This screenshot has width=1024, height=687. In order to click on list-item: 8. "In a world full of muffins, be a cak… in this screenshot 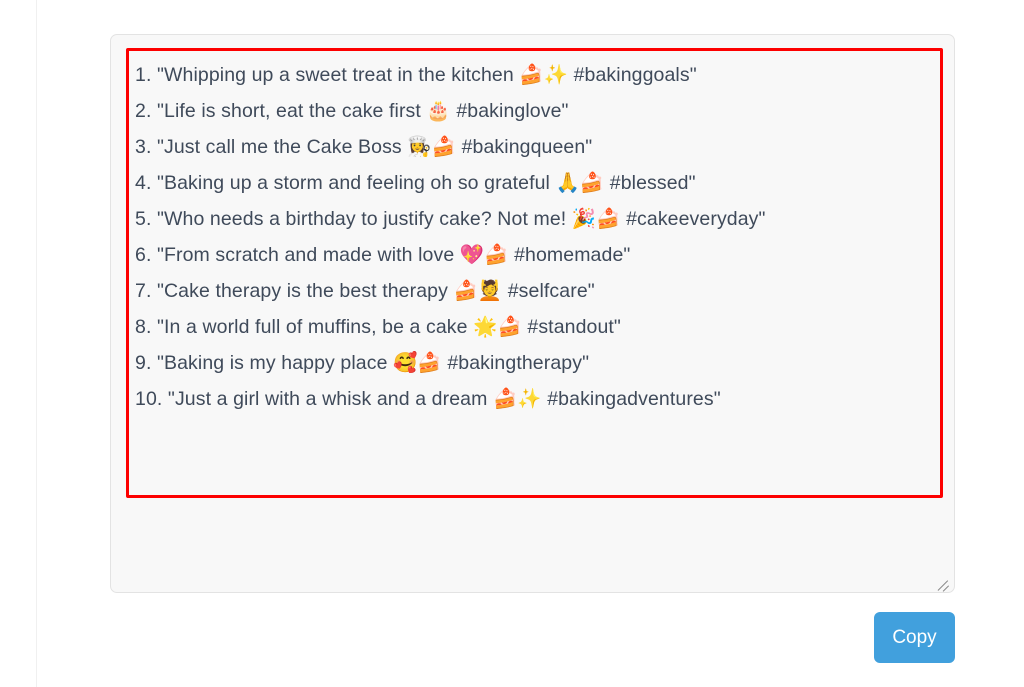, I will do `click(378, 327)`.